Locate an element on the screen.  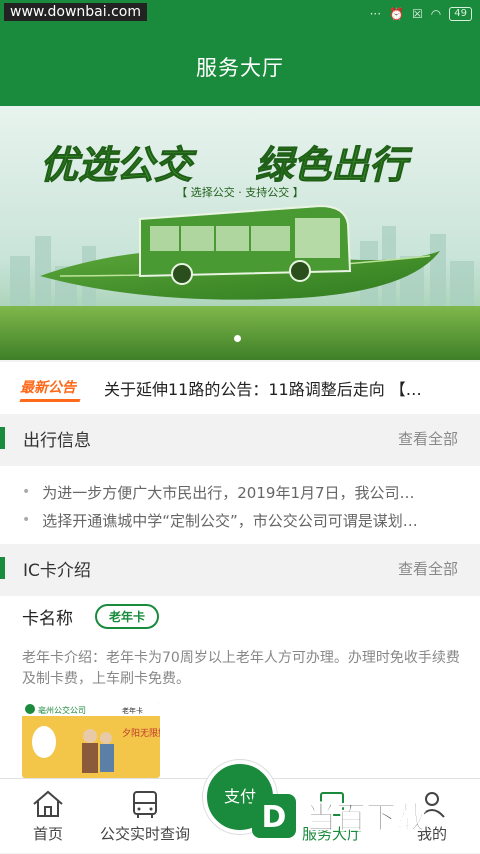
card-slogan: 夕阳无限好 is located at coordinates (141, 733).